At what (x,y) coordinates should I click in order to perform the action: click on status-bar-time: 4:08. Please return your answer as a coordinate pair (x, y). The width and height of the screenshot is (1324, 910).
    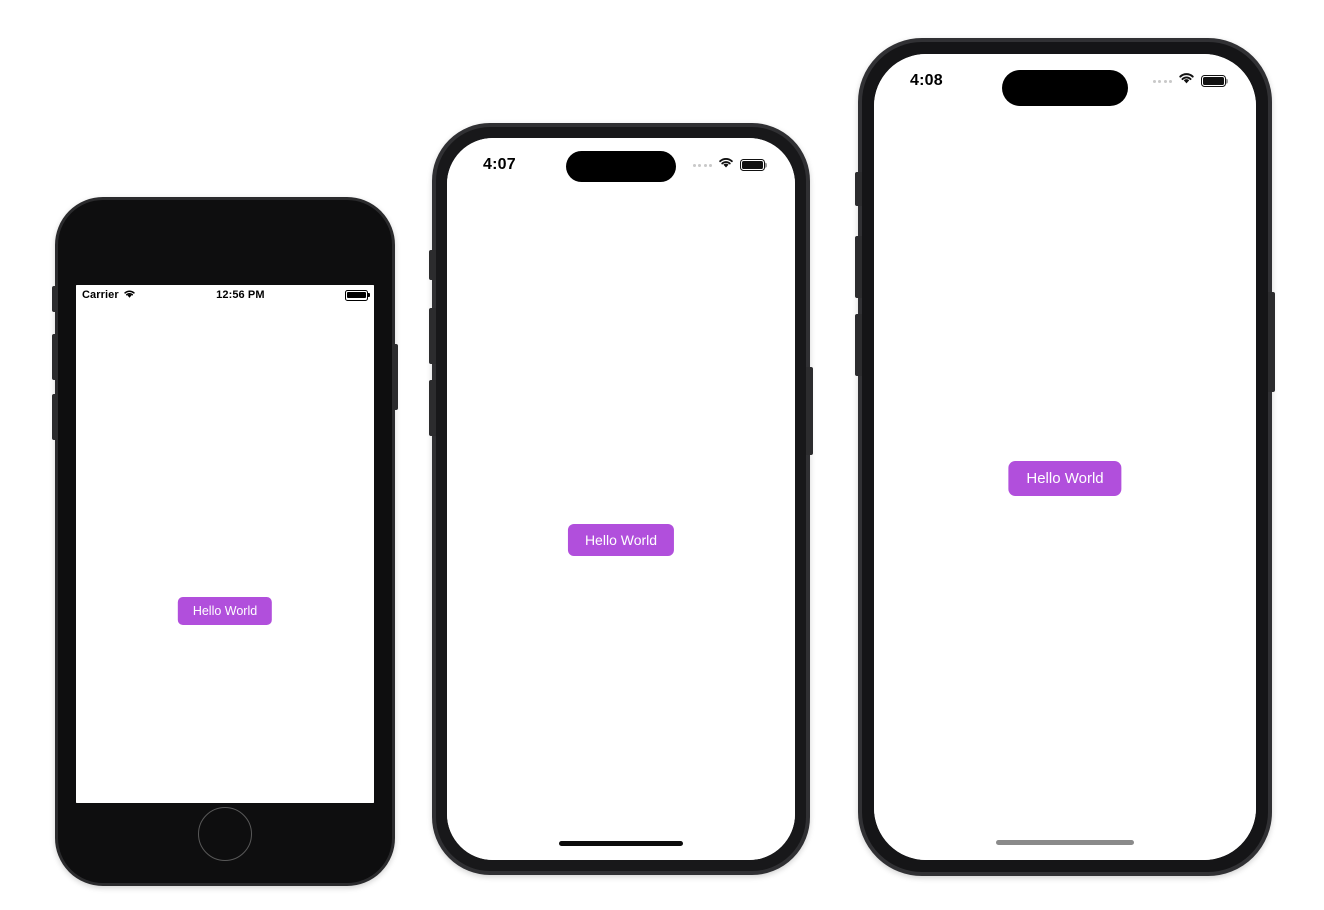
    Looking at the image, I should click on (926, 80).